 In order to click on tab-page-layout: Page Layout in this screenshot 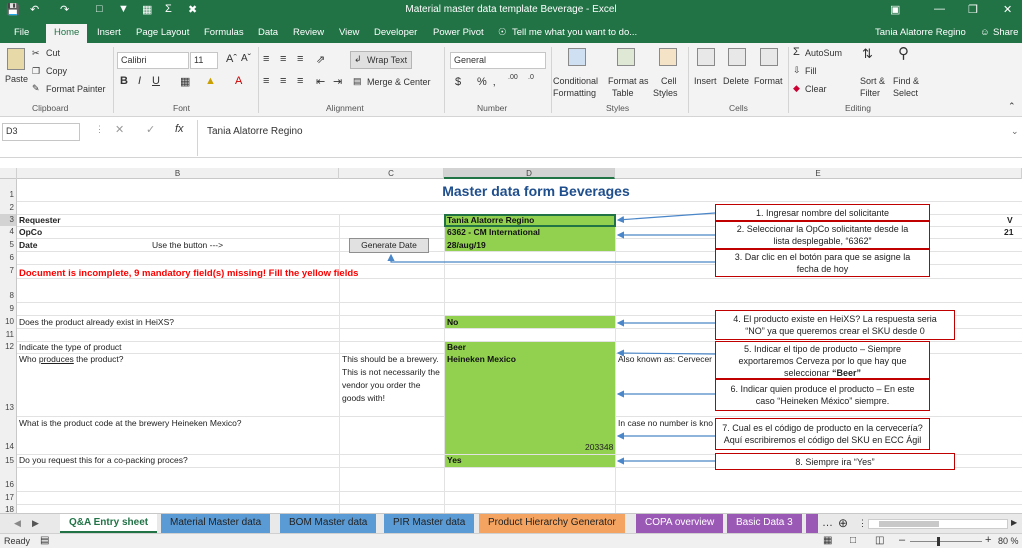, I will do `click(162, 32)`.